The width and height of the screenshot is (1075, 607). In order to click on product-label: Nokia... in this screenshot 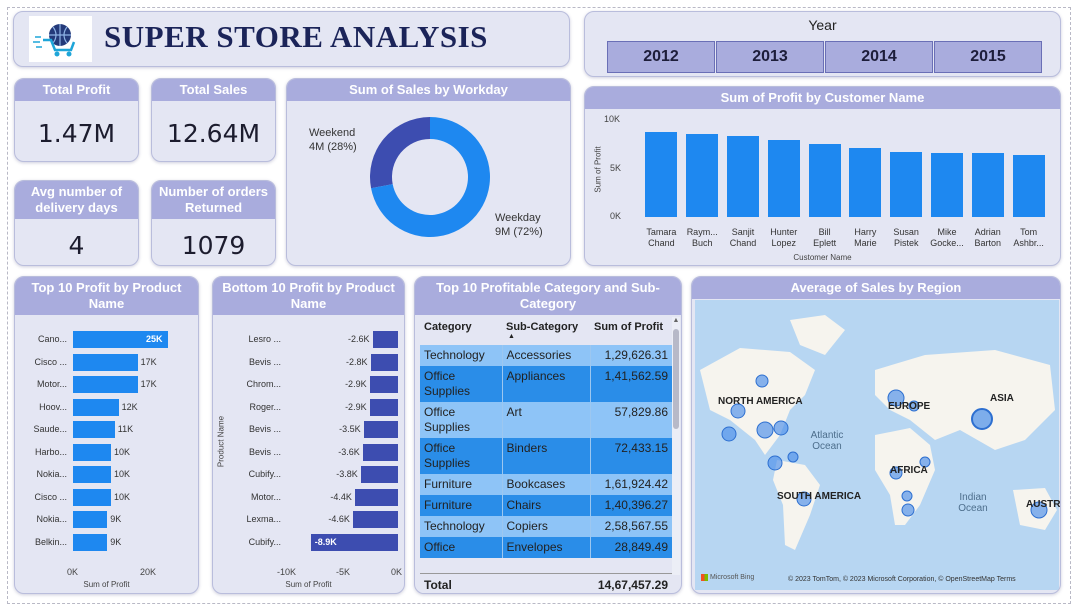, I will do `click(51, 519)`.